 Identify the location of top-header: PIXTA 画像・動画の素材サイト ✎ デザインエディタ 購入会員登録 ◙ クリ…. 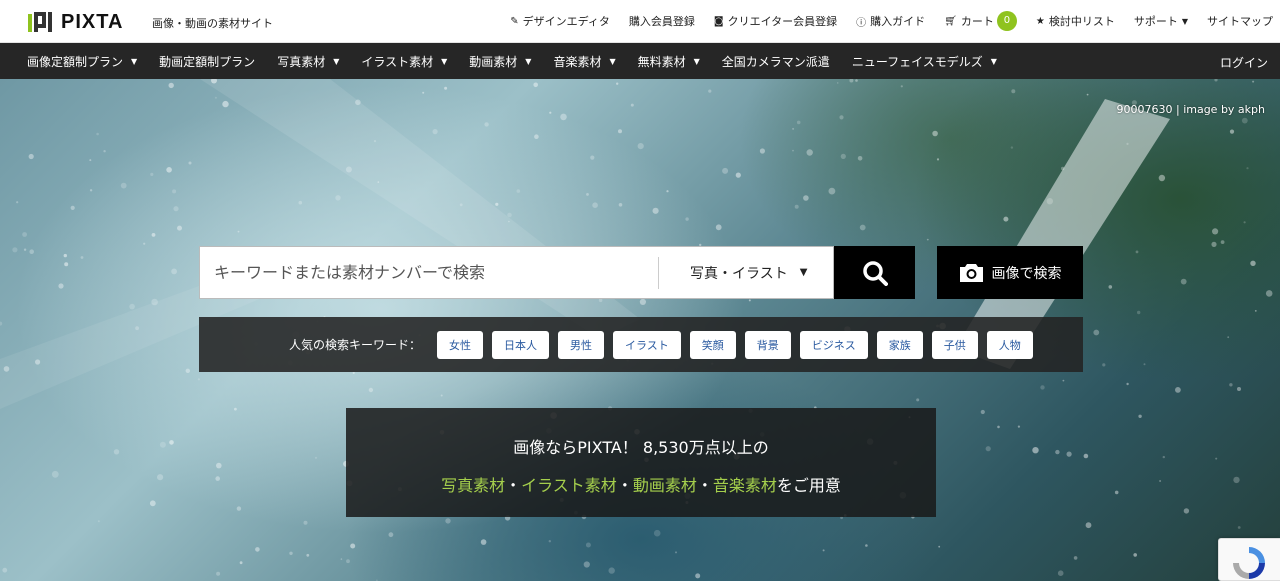
(640, 21).